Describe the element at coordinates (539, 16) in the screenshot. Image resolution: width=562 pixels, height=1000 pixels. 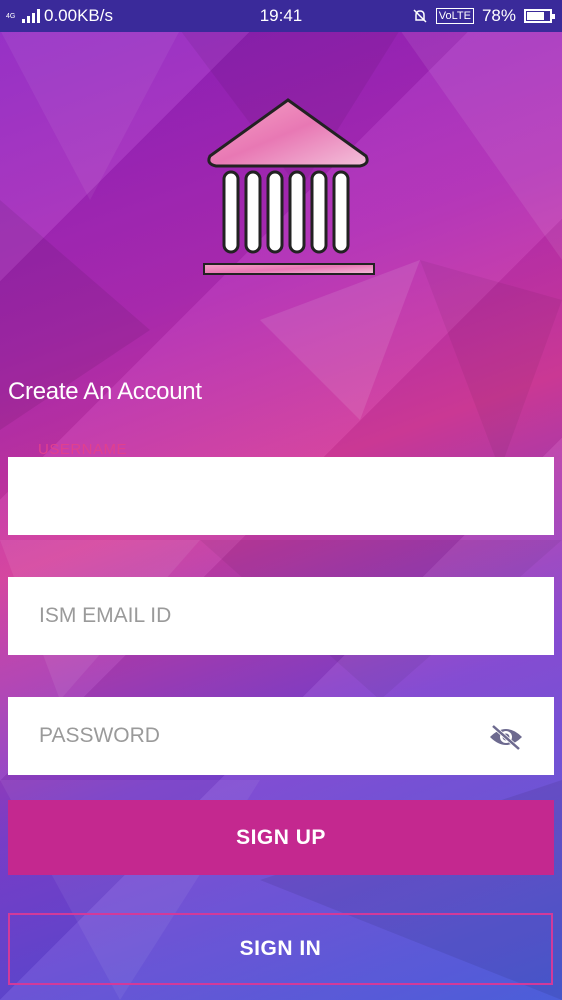
I see `battery-icon` at that location.